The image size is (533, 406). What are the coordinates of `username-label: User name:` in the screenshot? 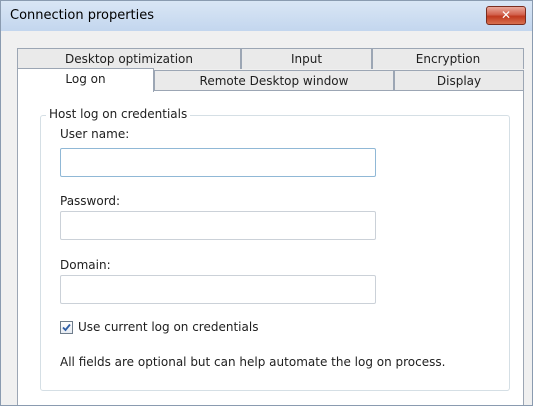 It's located at (95, 134).